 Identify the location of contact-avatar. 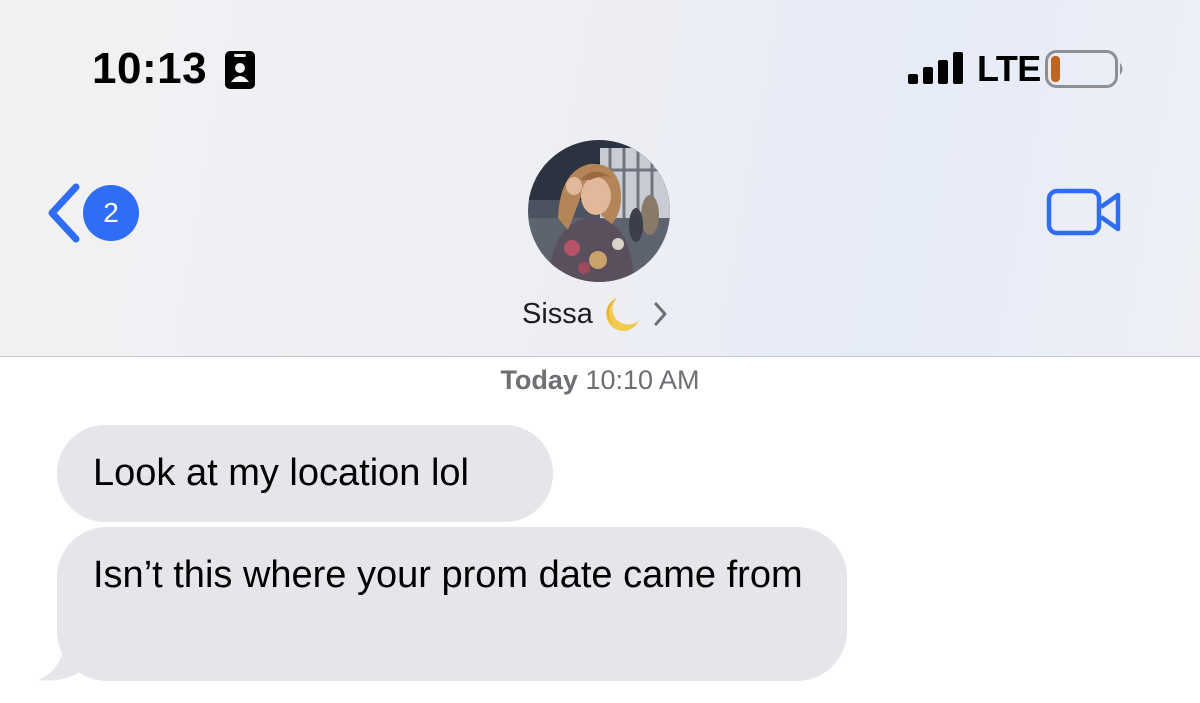
(599, 211).